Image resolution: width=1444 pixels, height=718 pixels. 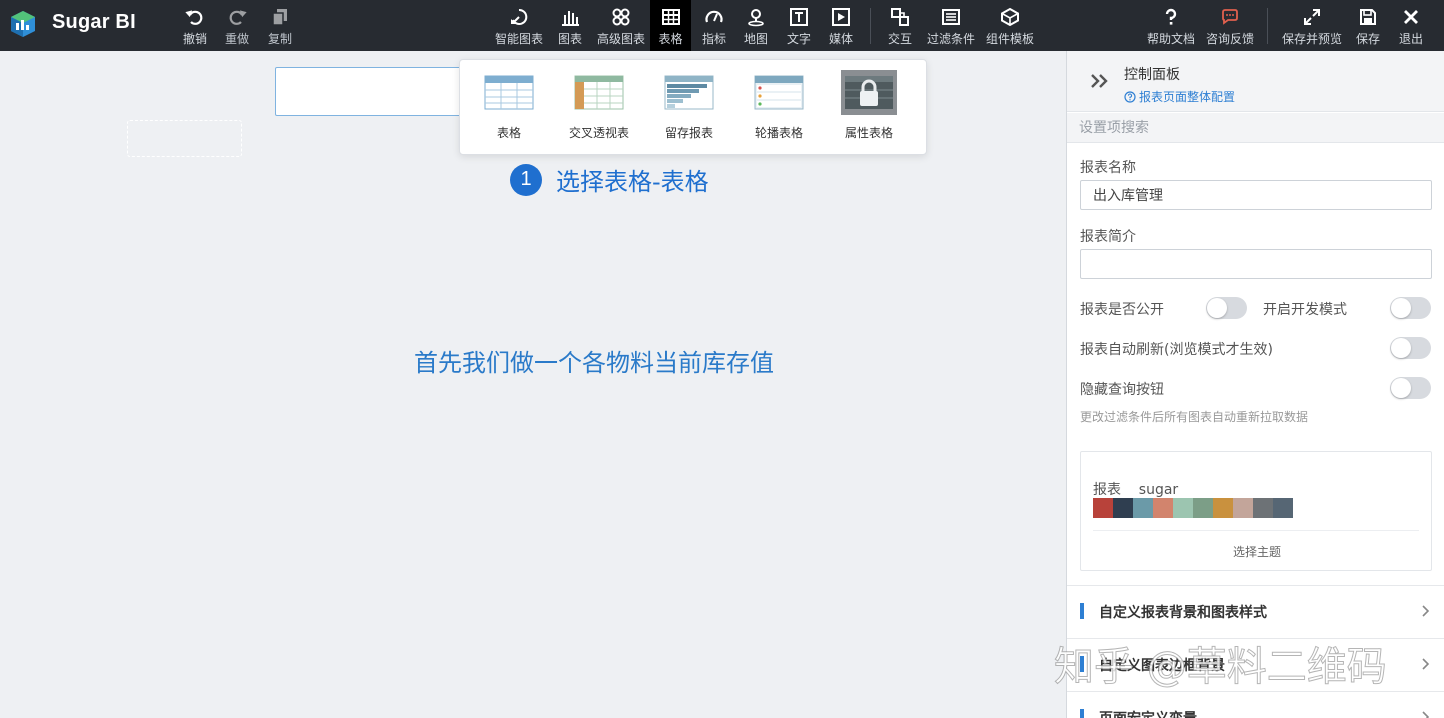 What do you see at coordinates (1130, 96) in the screenshot?
I see `question-circle-icon` at bounding box center [1130, 96].